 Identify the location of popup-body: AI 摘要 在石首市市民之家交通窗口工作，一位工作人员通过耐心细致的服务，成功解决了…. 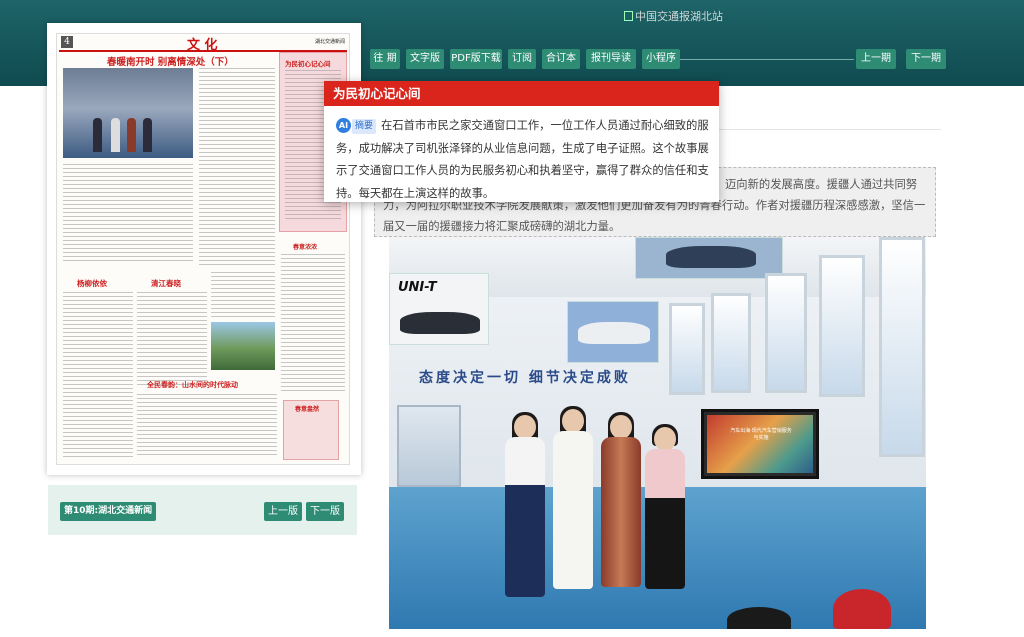
(523, 160).